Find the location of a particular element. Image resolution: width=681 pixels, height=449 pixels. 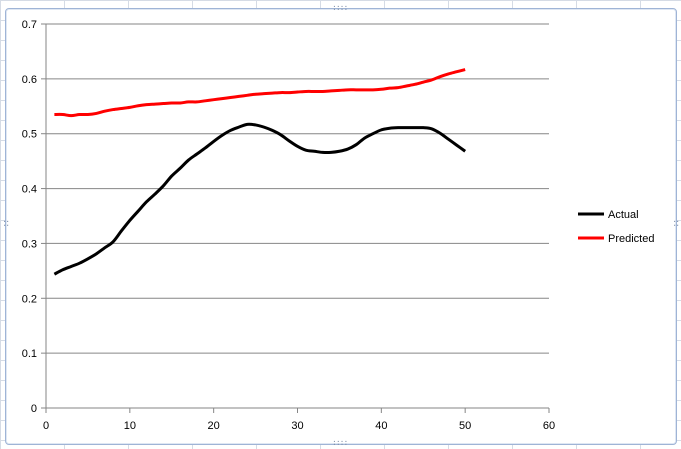

series-line-predicted is located at coordinates (260, 93).